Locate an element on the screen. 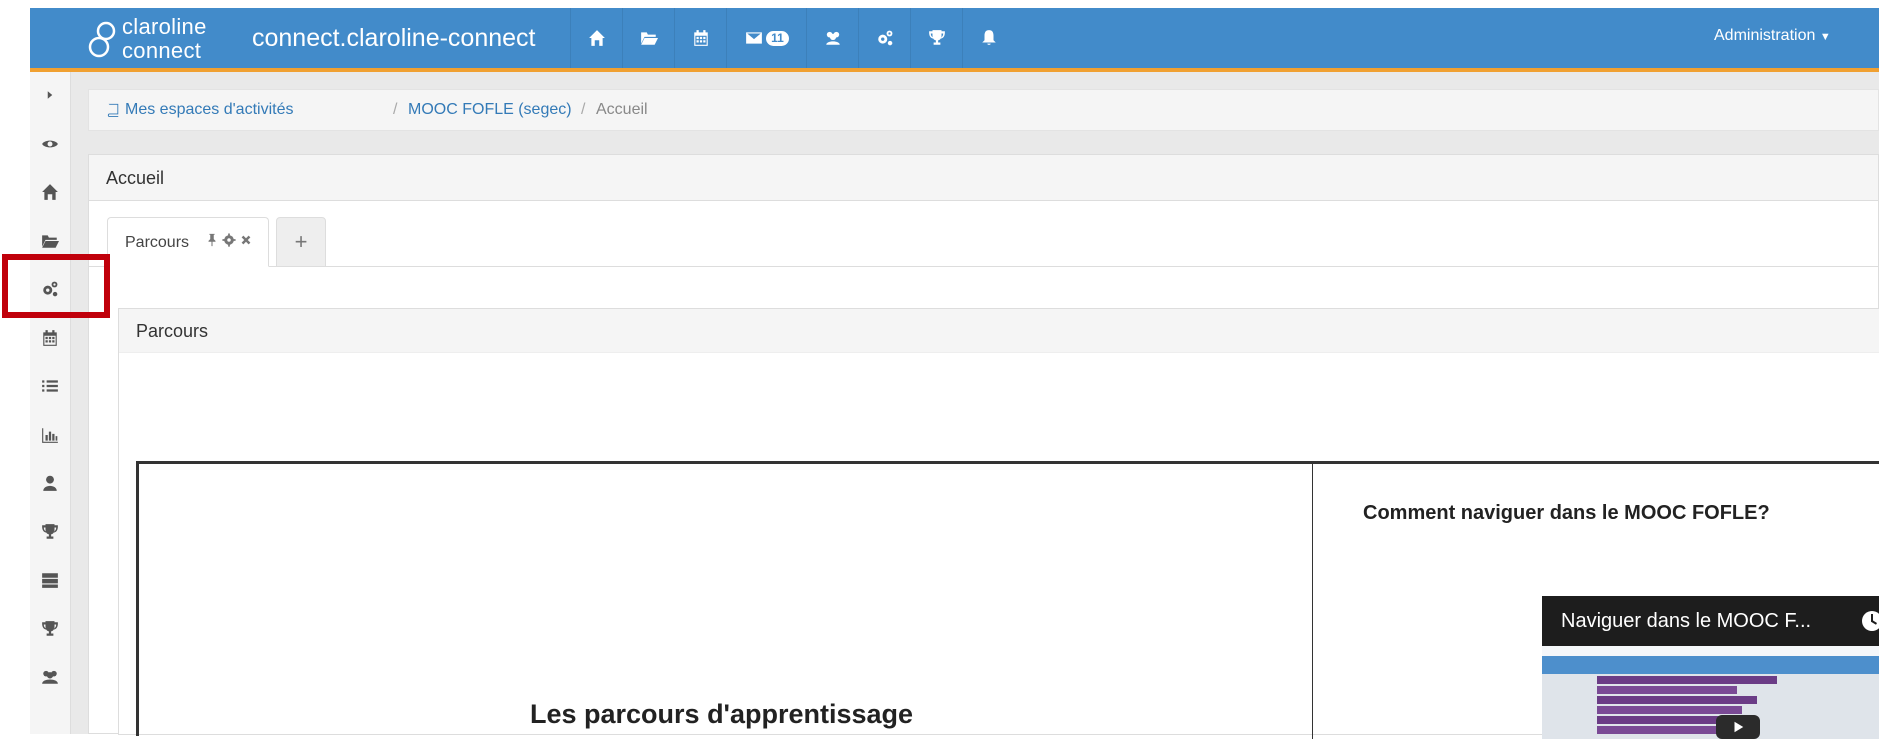 The width and height of the screenshot is (1879, 739). widget-title: Parcours is located at coordinates (172, 331).